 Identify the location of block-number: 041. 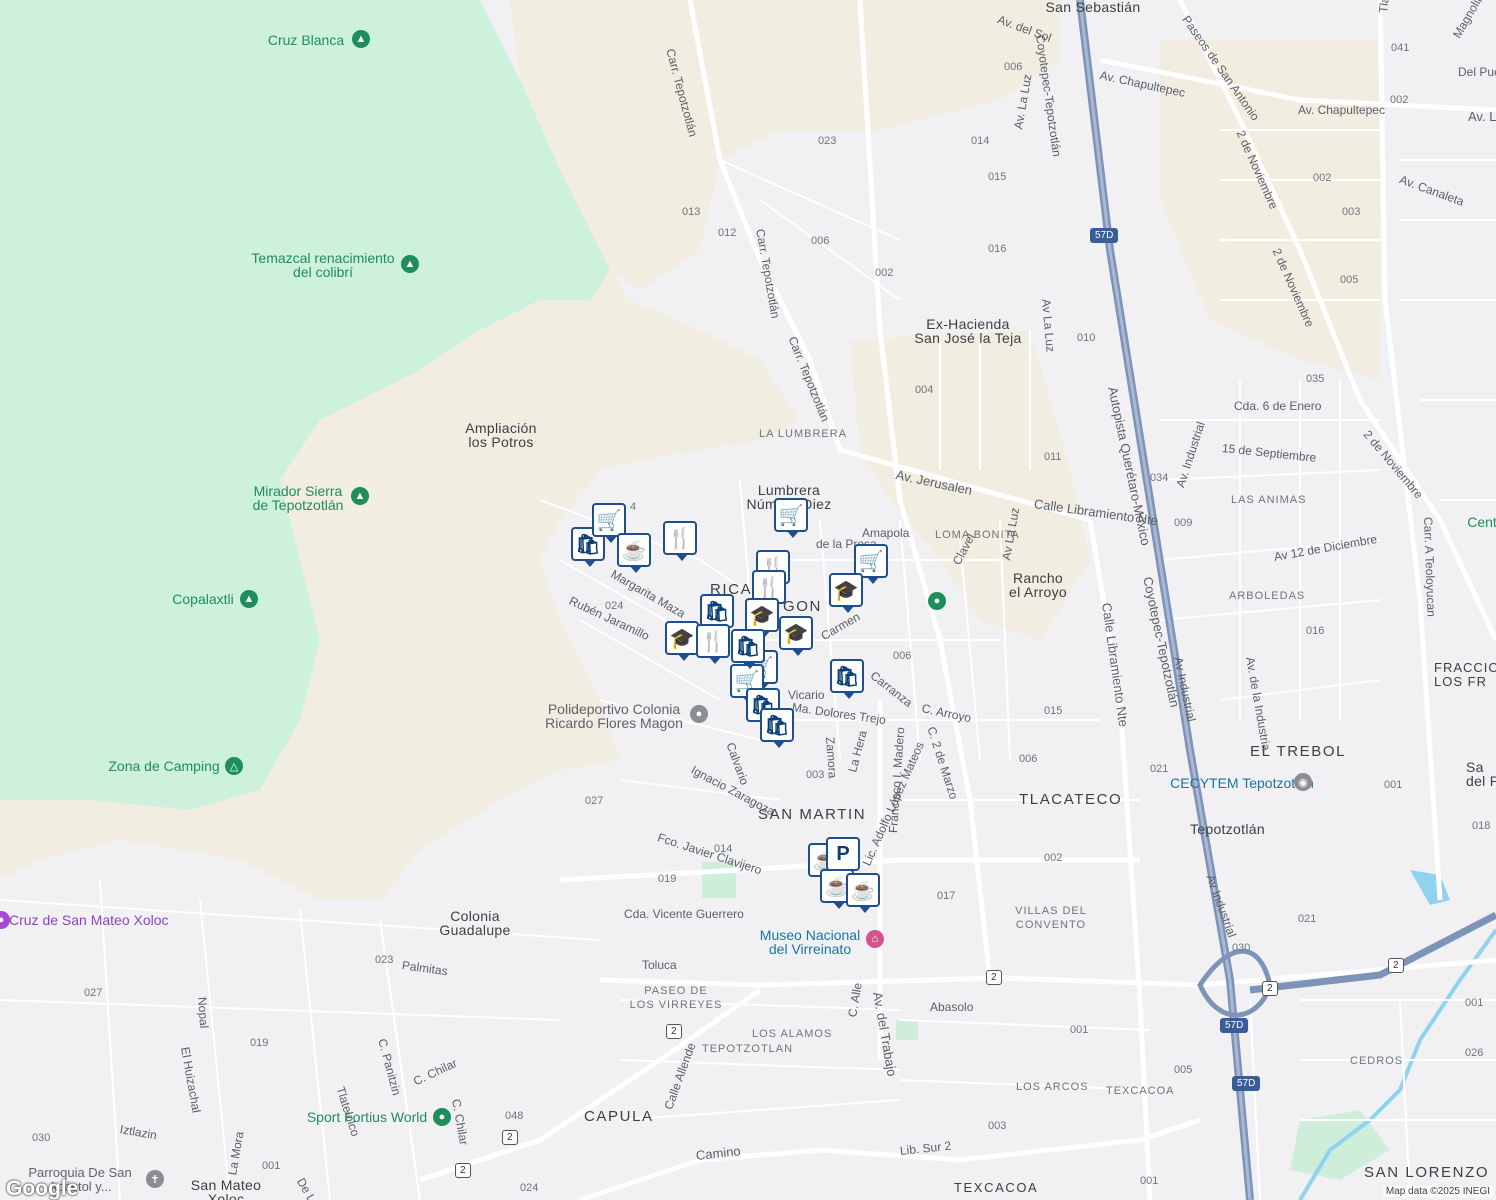
(1400, 48).